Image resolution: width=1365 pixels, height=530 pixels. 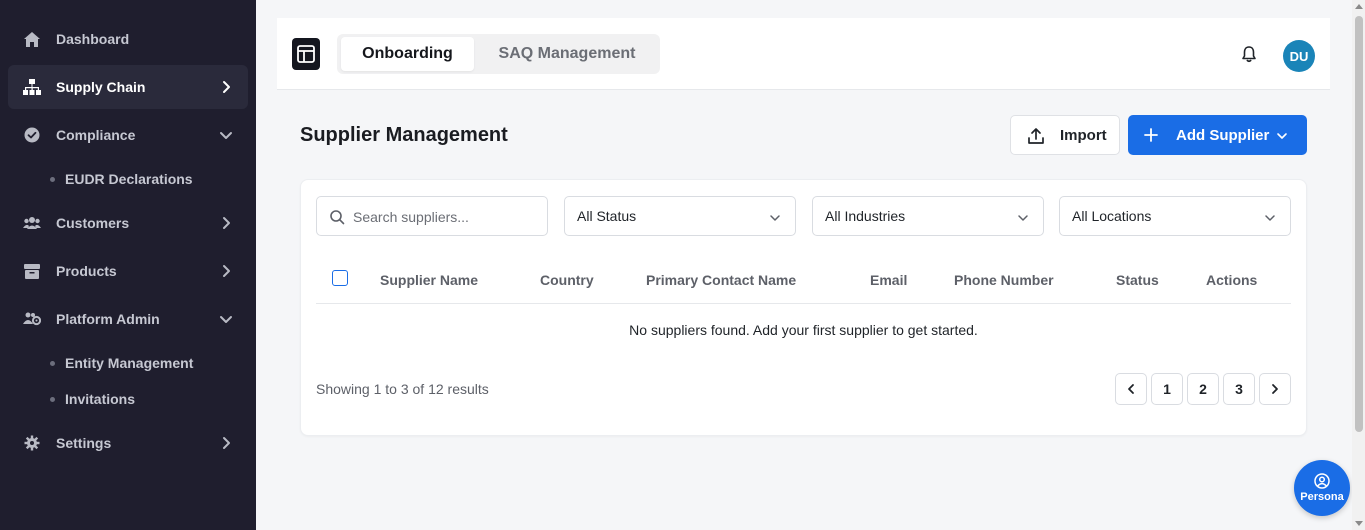 What do you see at coordinates (1175, 216) in the screenshot?
I see `location-filter-select: All Locations` at bounding box center [1175, 216].